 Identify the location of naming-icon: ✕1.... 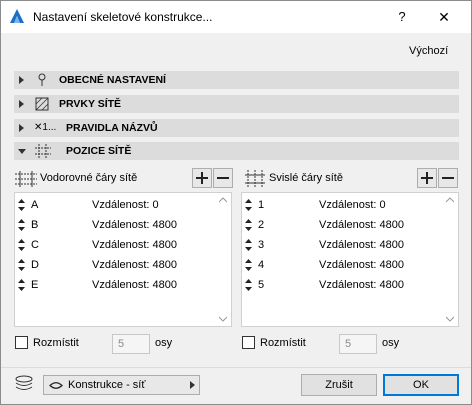
(45, 127).